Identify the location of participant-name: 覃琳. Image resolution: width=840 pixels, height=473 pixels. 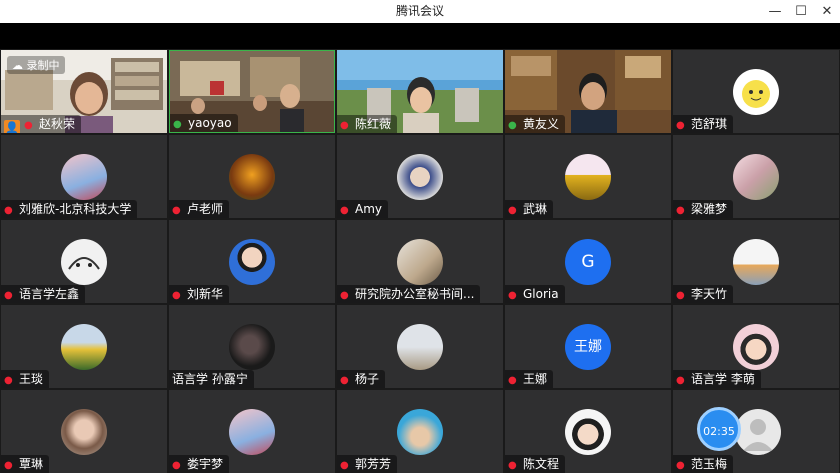
(31, 464).